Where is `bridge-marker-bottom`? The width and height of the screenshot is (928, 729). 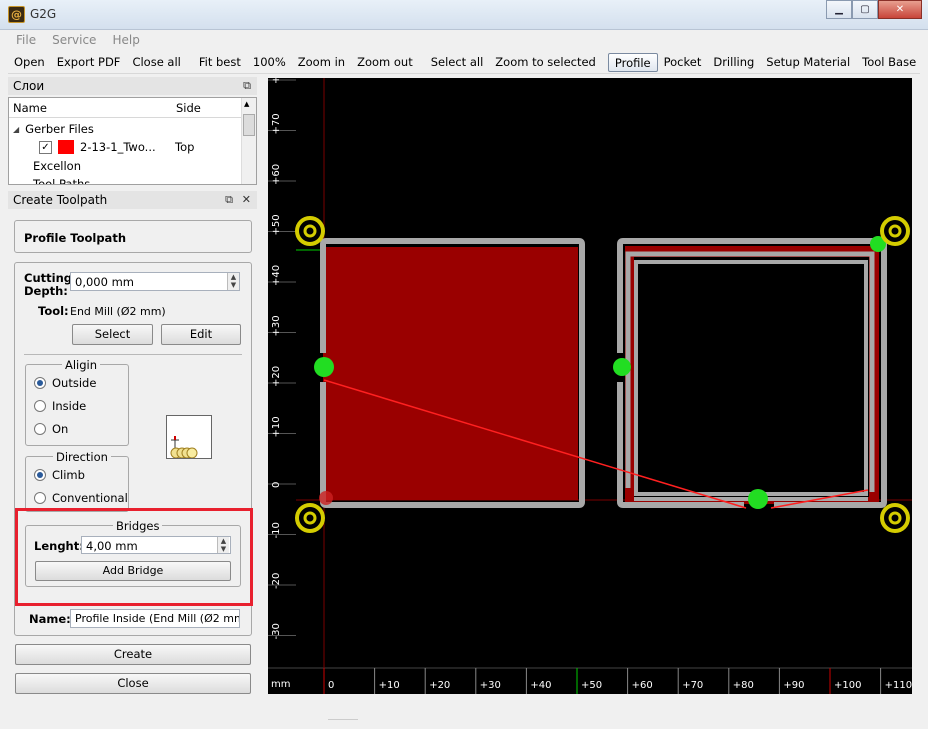 bridge-marker-bottom is located at coordinates (758, 499).